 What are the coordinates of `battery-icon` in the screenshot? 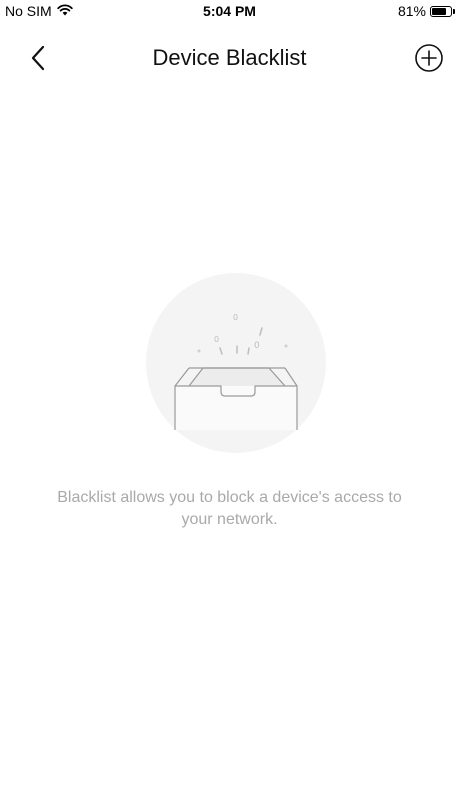 It's located at (441, 11).